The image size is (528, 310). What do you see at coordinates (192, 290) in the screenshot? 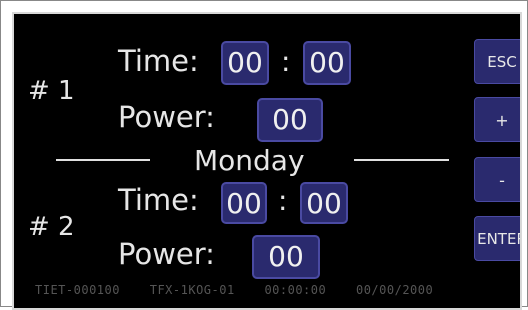
I see `status-model: TFX-1KOG-01` at bounding box center [192, 290].